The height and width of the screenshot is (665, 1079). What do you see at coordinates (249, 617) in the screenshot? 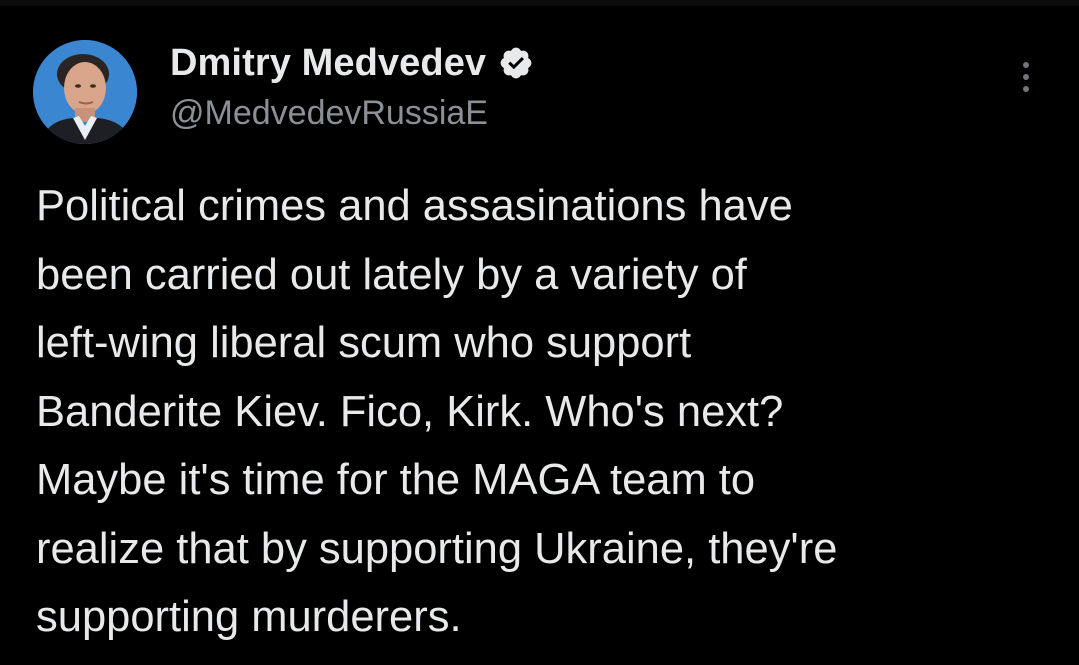
I see `tweet-text-line: supporting murderers.` at bounding box center [249, 617].